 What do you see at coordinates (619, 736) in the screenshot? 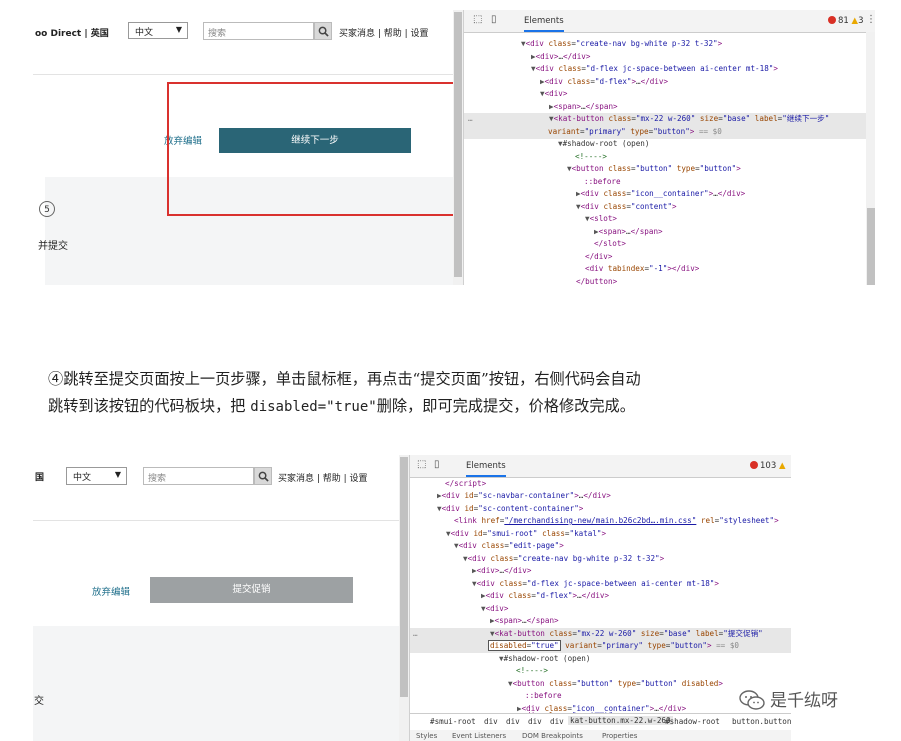
I see `tab-properties: Properties` at bounding box center [619, 736].